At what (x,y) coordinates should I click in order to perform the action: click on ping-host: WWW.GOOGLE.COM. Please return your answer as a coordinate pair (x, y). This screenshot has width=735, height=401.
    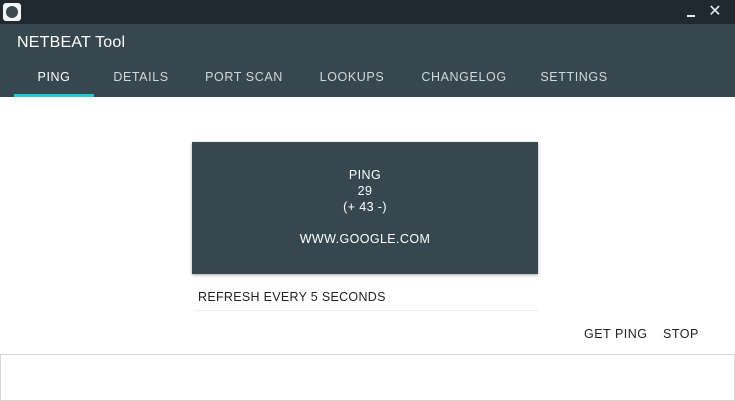
    Looking at the image, I should click on (365, 239).